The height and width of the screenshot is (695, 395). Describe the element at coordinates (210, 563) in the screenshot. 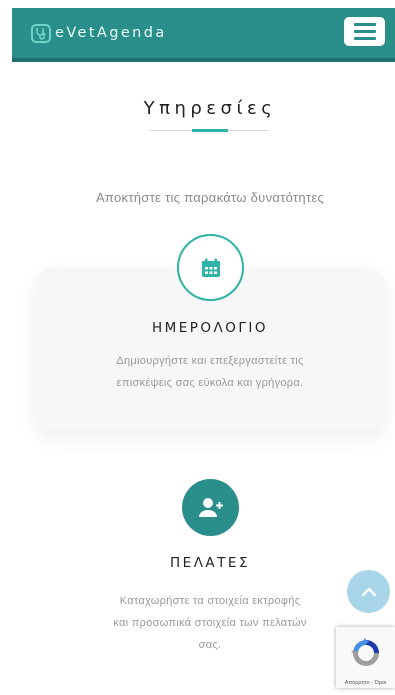

I see `service-title-clients: ΠΕΛΑΤΕΣ` at that location.